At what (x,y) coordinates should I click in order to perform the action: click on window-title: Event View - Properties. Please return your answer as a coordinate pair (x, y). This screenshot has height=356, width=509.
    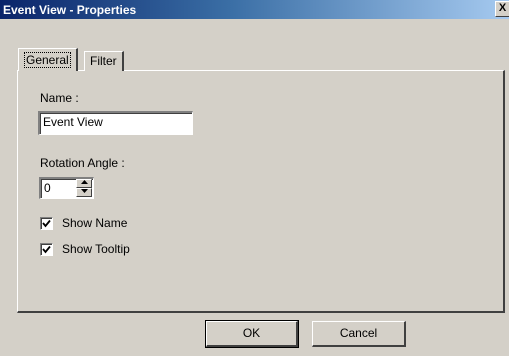
    Looking at the image, I should click on (70, 10).